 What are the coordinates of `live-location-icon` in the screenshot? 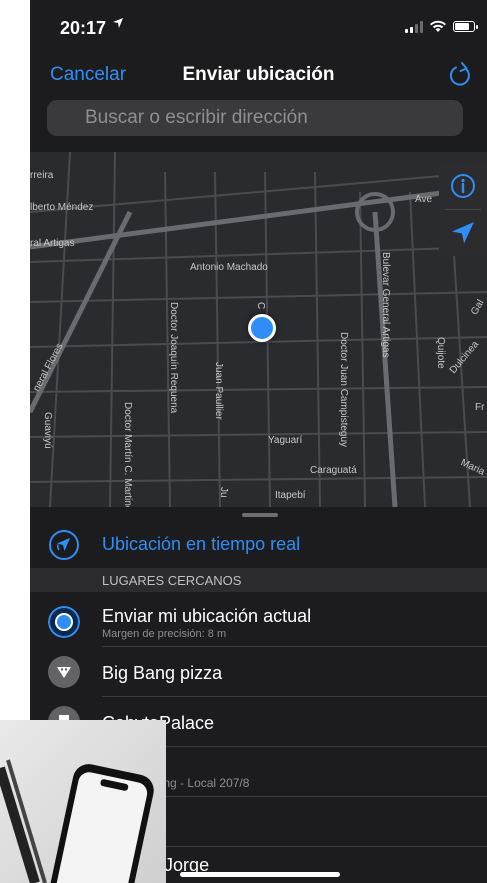 It's located at (64, 545).